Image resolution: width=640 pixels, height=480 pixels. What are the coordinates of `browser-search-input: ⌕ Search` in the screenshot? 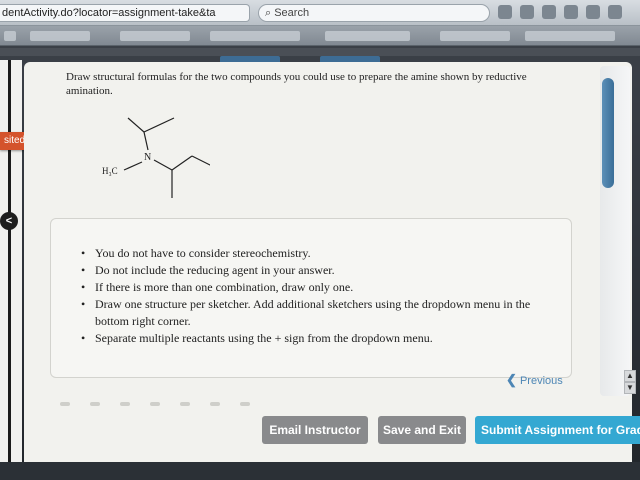 It's located at (374, 13).